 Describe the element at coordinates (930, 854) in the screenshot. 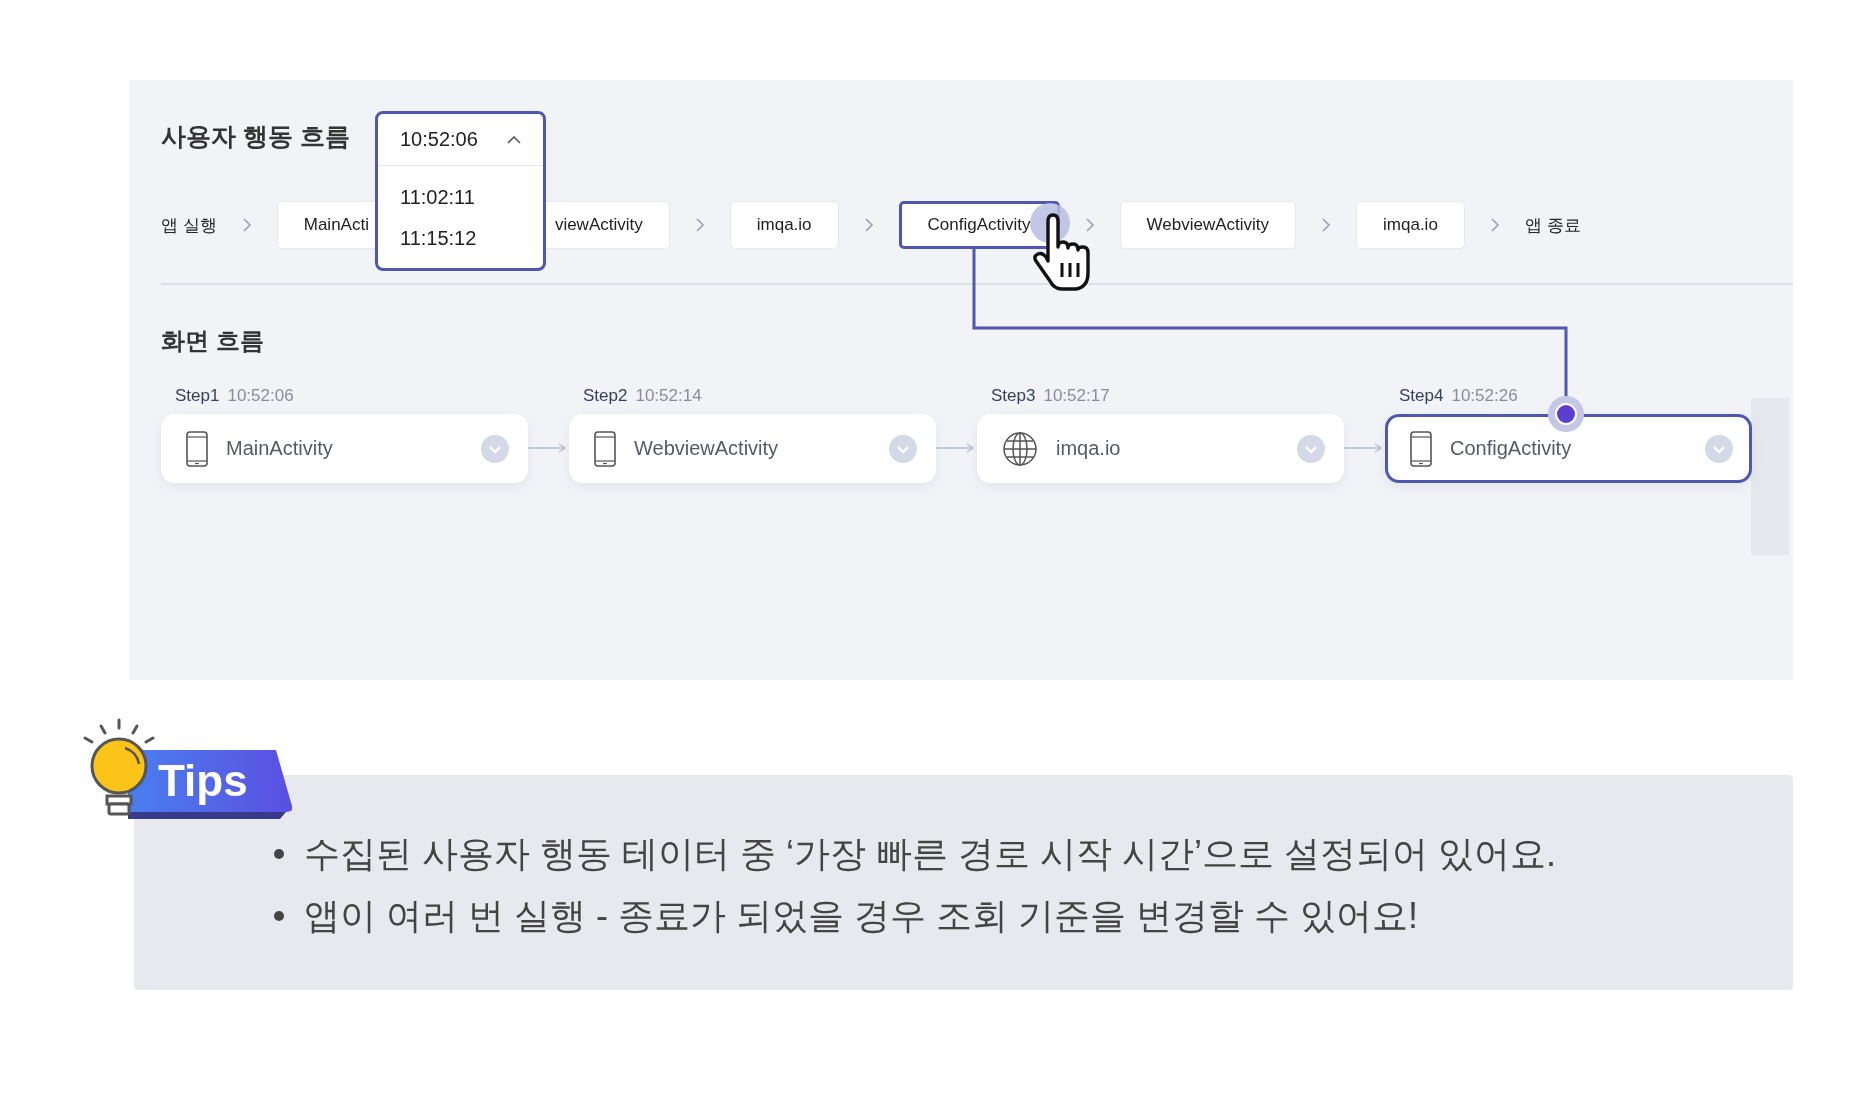

I see `tip-text: 수집된 사용자 행동 테이터 중 ‘가장 빠른 경로 시작 시간’으로 설정되어 있어요.` at that location.